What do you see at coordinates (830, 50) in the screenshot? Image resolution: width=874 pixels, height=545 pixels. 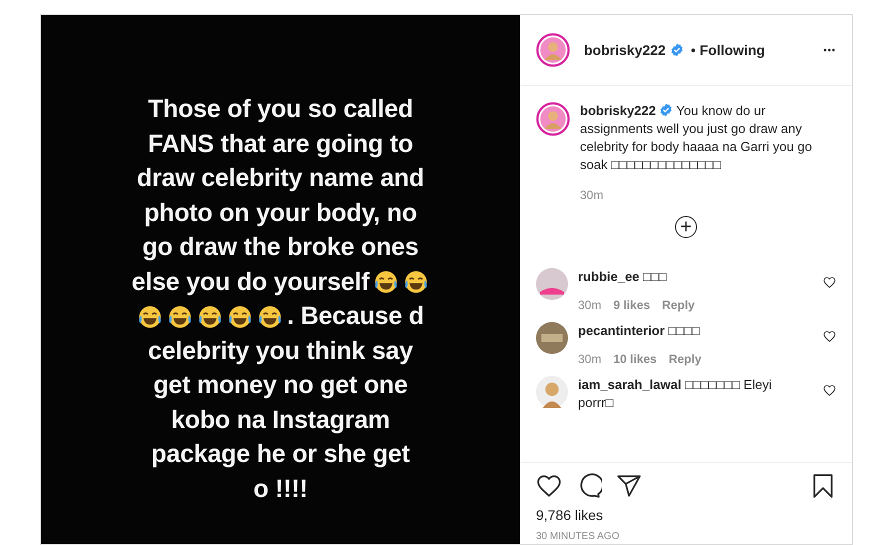 I see `more-options-button: •••` at bounding box center [830, 50].